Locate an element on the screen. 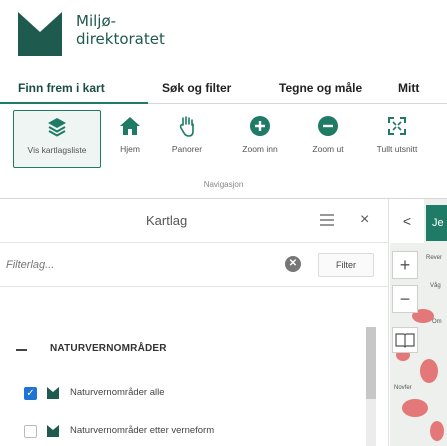 This screenshot has width=447, height=446. layer-group-naturvernomrader: NATURVERNOMRÅDER is located at coordinates (180, 351).